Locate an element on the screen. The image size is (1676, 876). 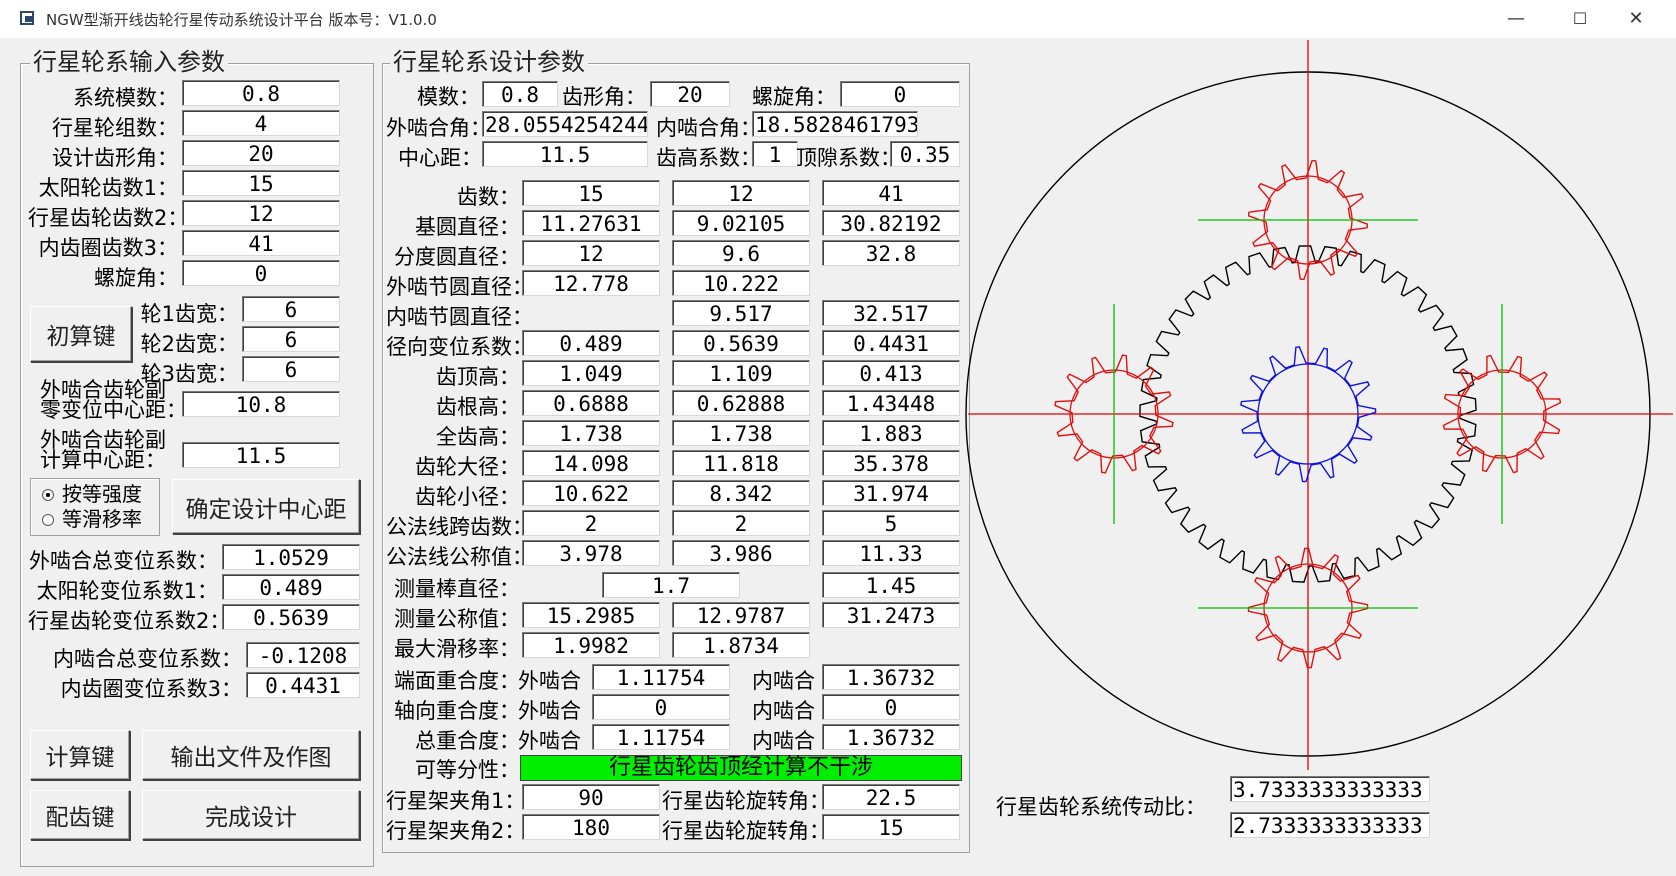
transmission-ratio-field-2: 2.7333333333333 is located at coordinates (1330, 825).